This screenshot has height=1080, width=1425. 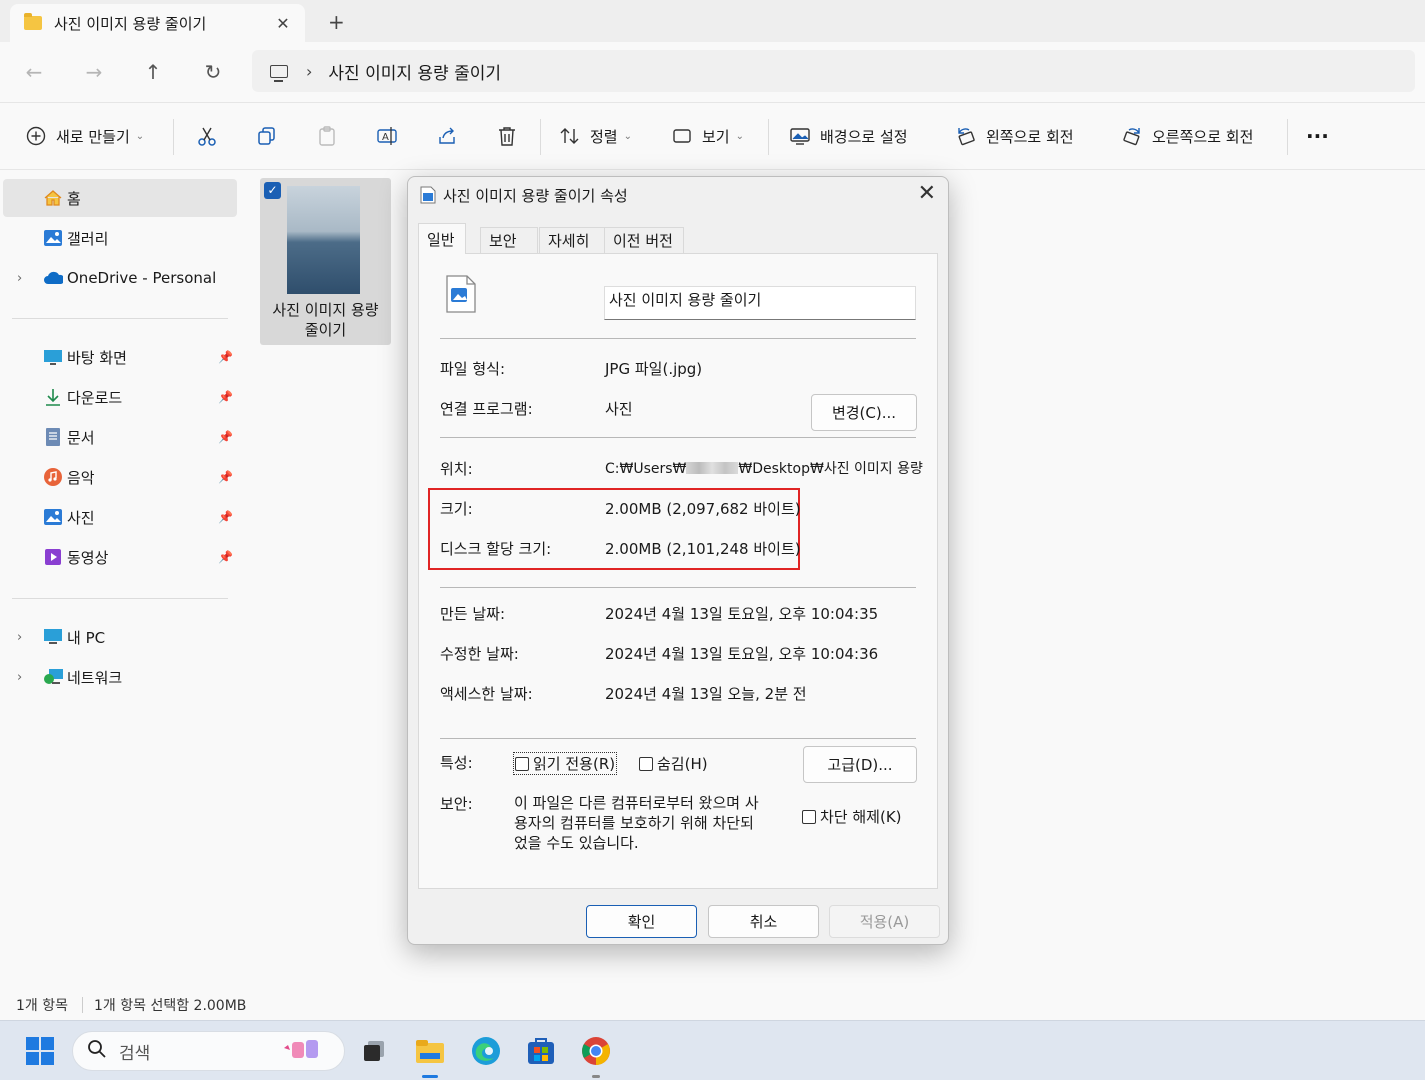 I want to click on edge-browser-icon, so click(x=486, y=1051).